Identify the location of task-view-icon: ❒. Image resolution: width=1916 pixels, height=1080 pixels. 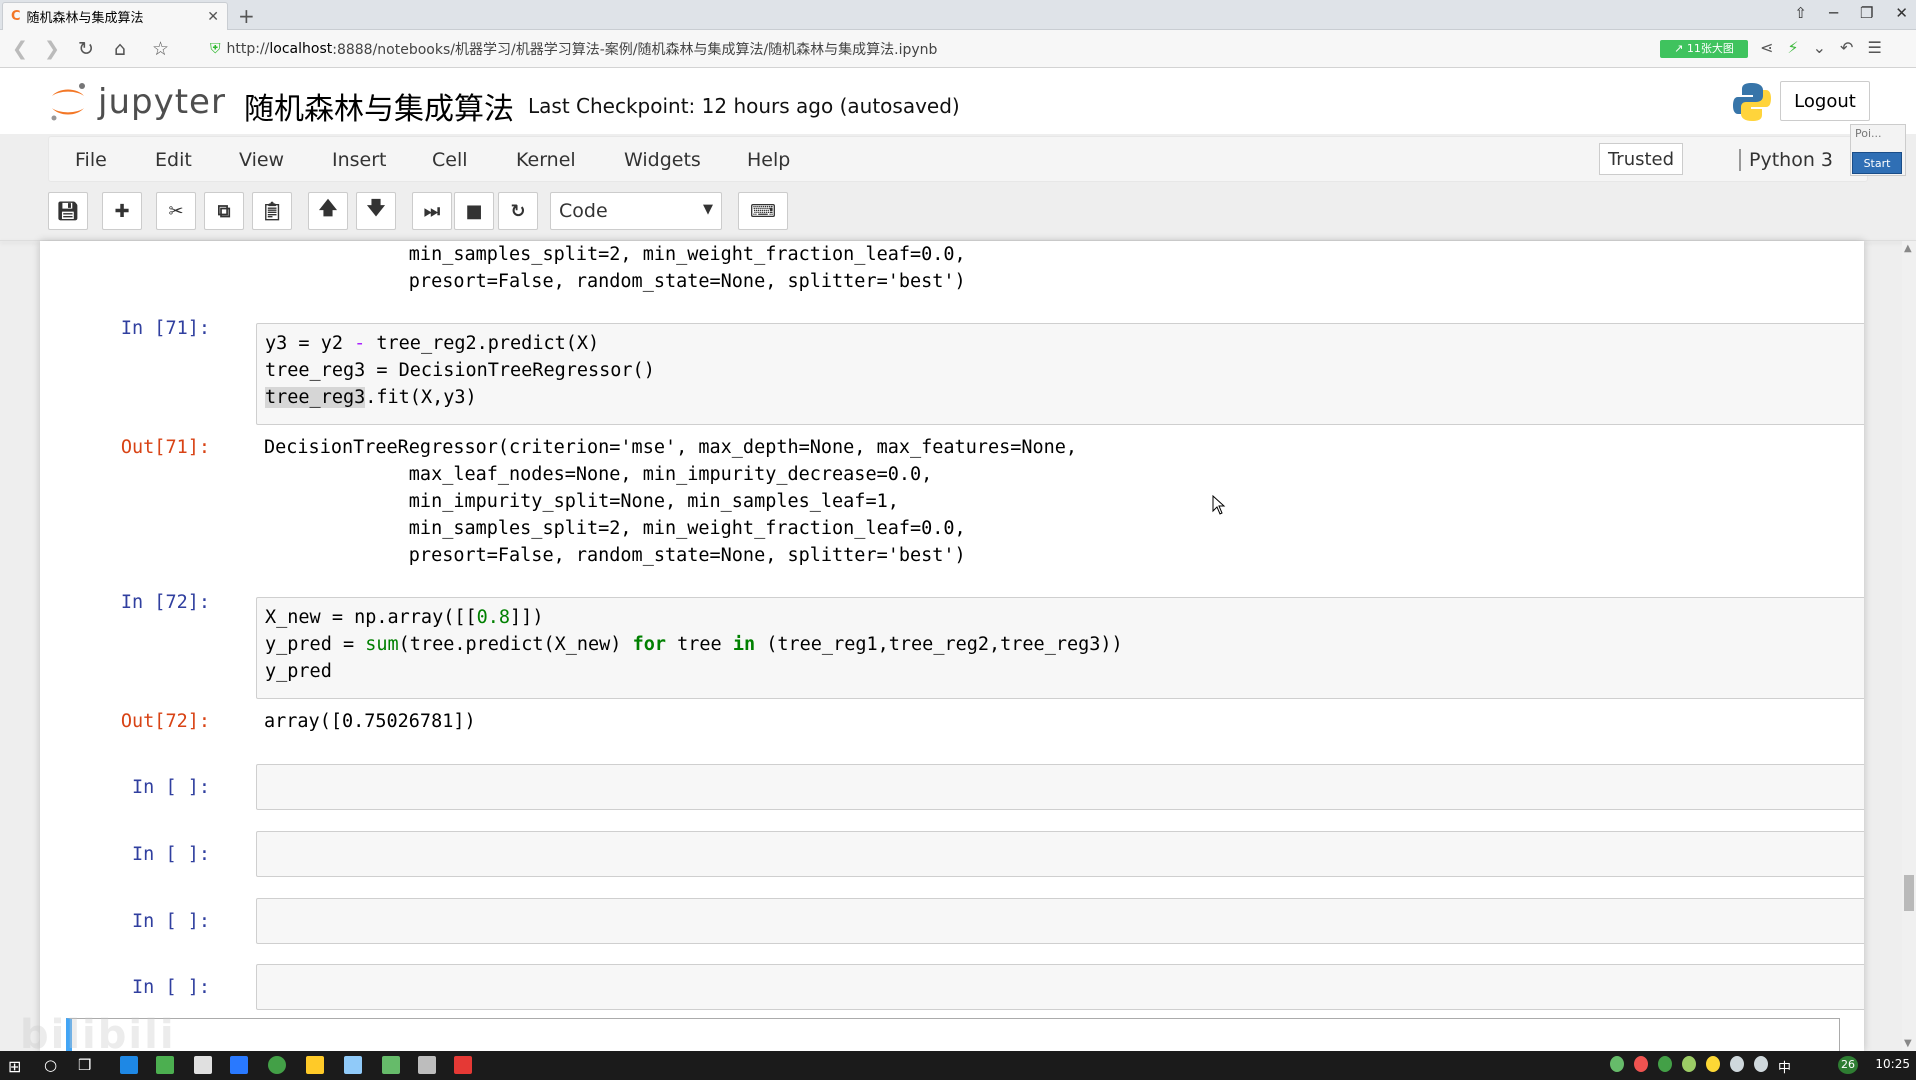
(84, 1065).